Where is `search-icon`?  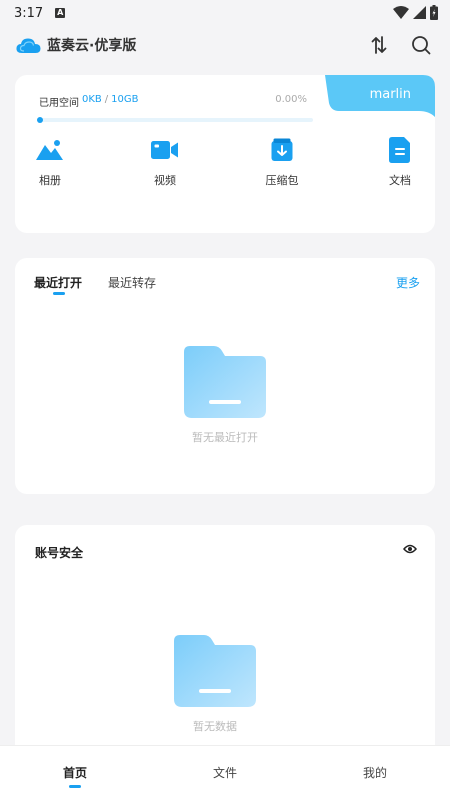
search-icon is located at coordinates (421, 45).